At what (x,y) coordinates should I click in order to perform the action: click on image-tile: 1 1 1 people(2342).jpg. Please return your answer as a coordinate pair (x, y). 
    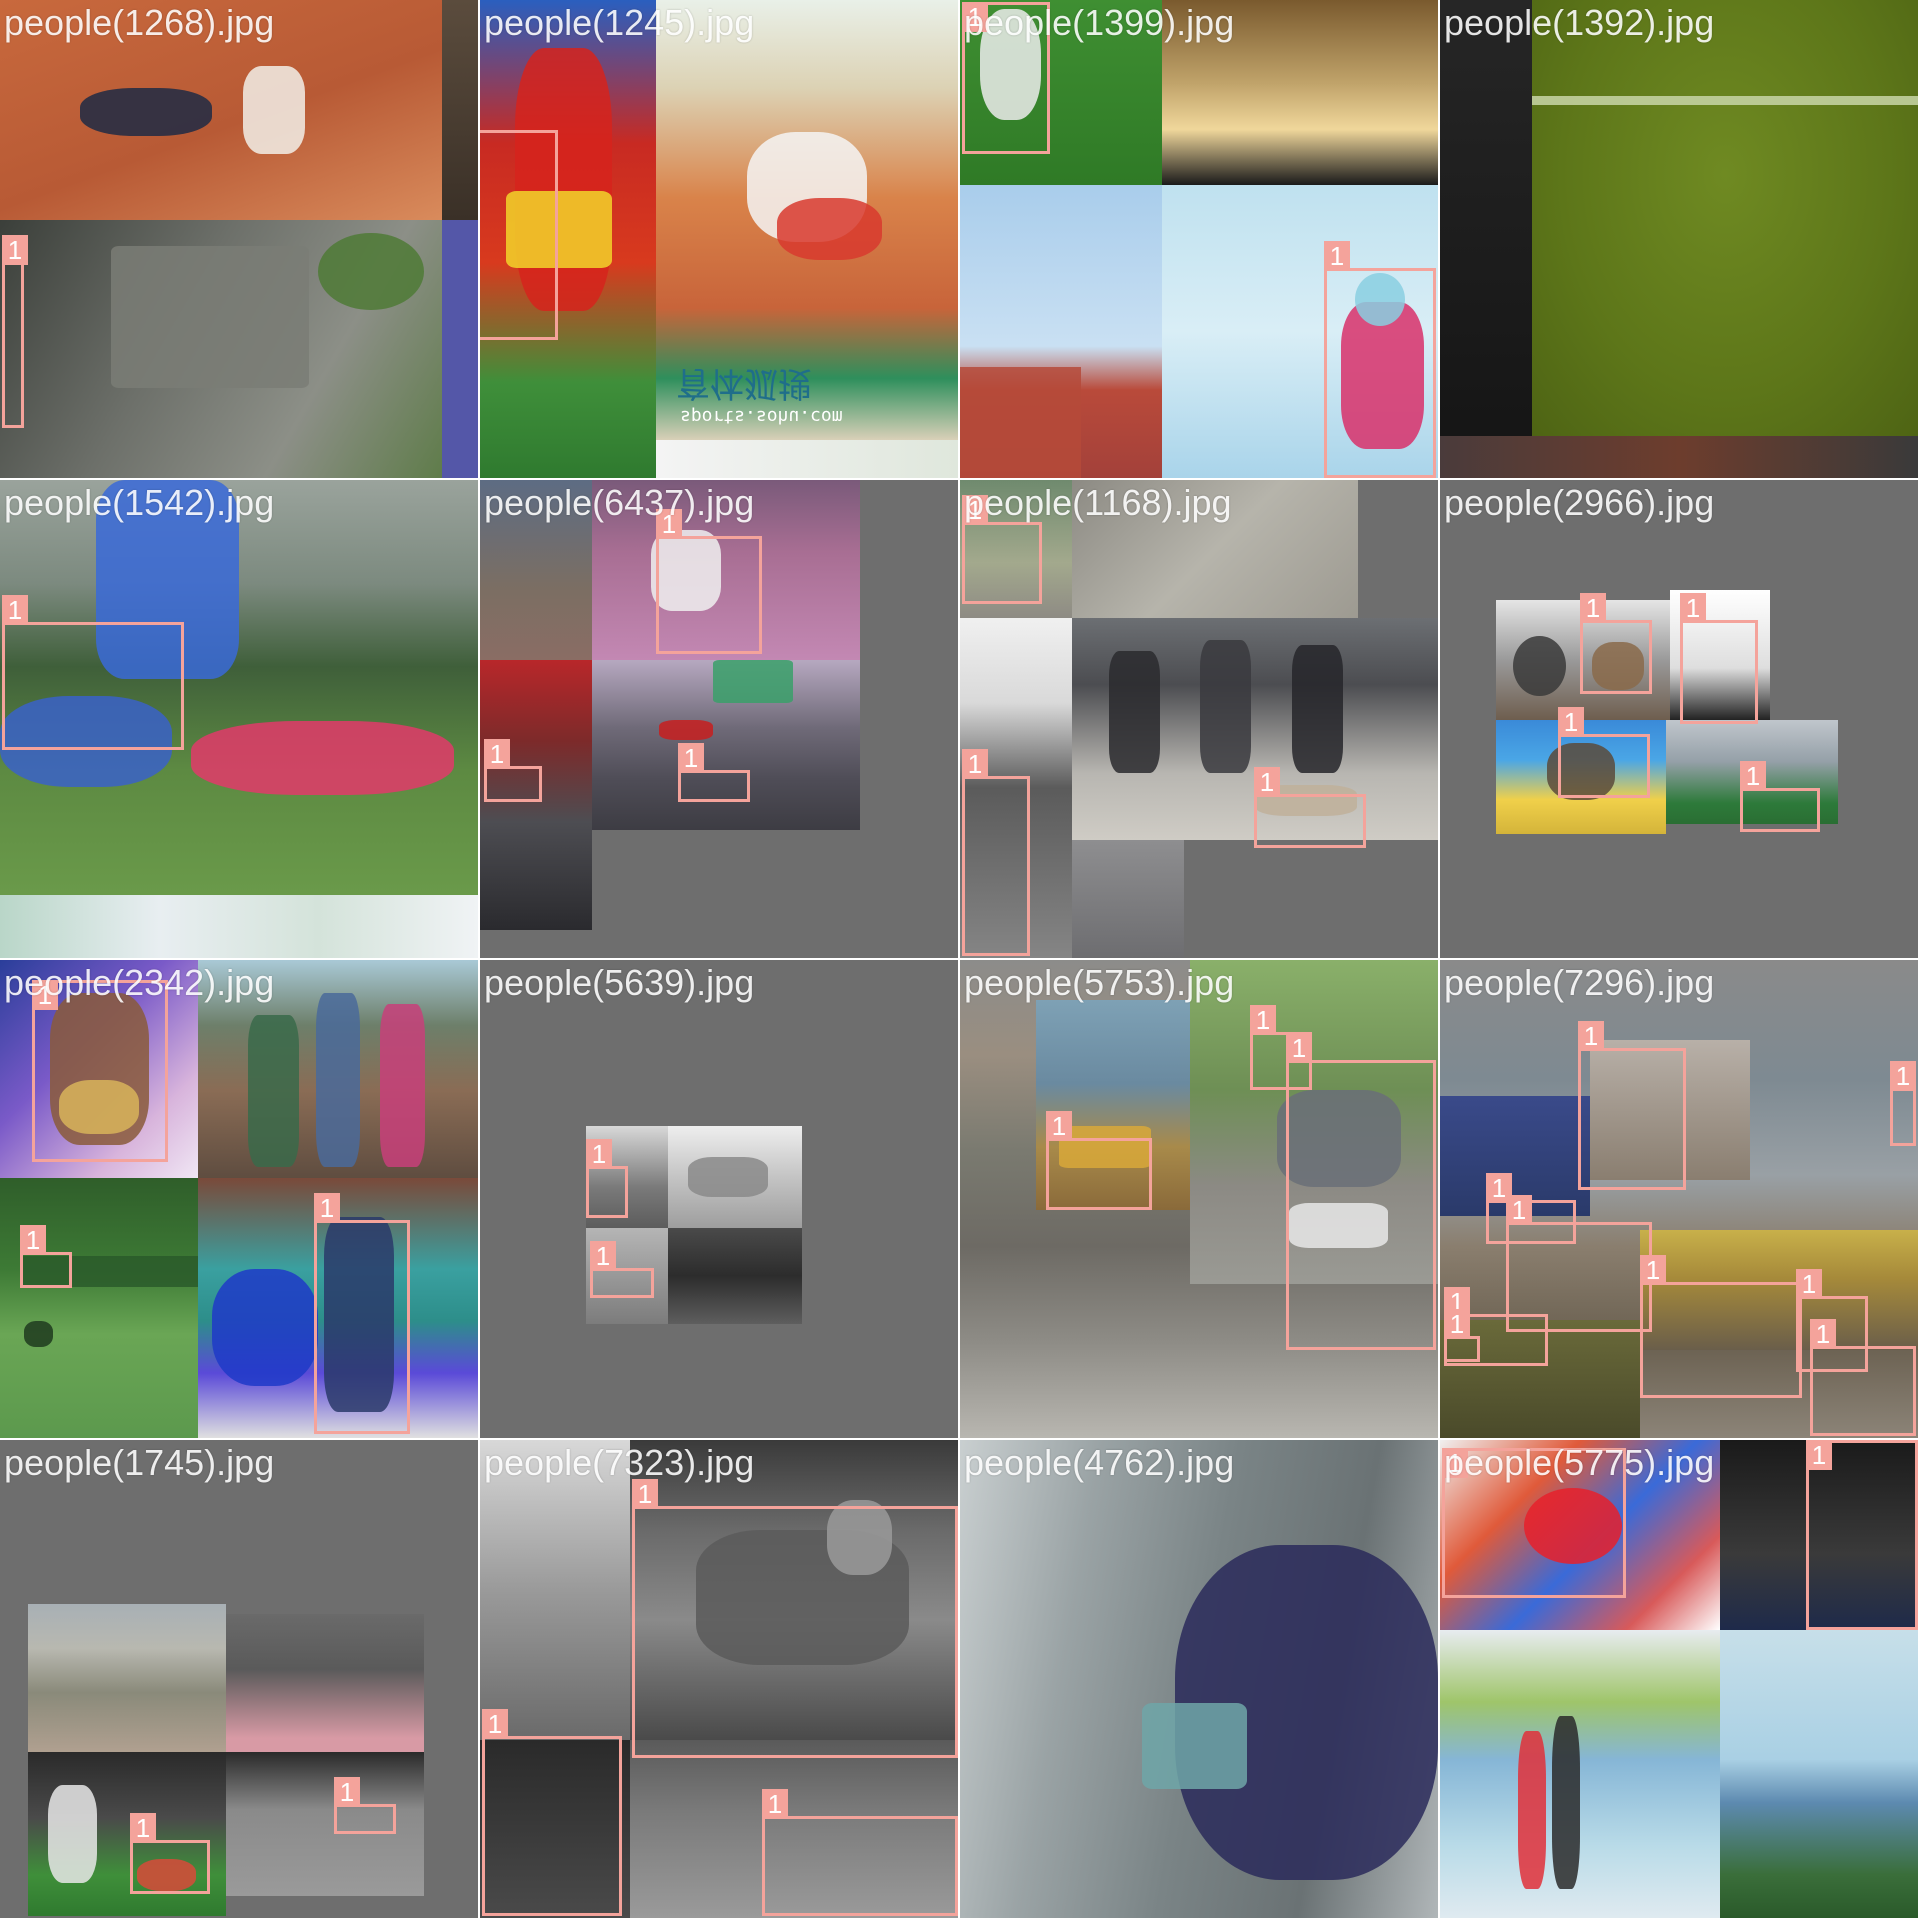
    Looking at the image, I should click on (239, 1199).